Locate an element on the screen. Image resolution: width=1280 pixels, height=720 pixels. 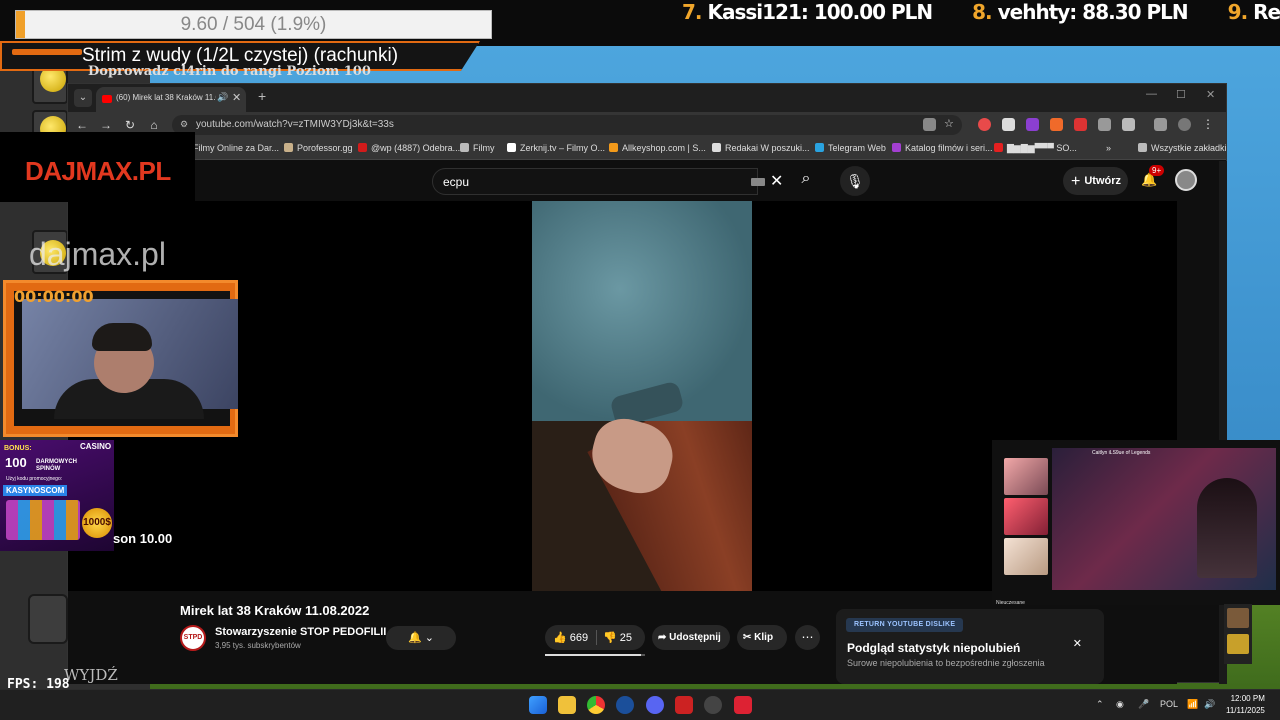
like-dislike-group: 👍 669 👎 25 is located at coordinates (595, 637).